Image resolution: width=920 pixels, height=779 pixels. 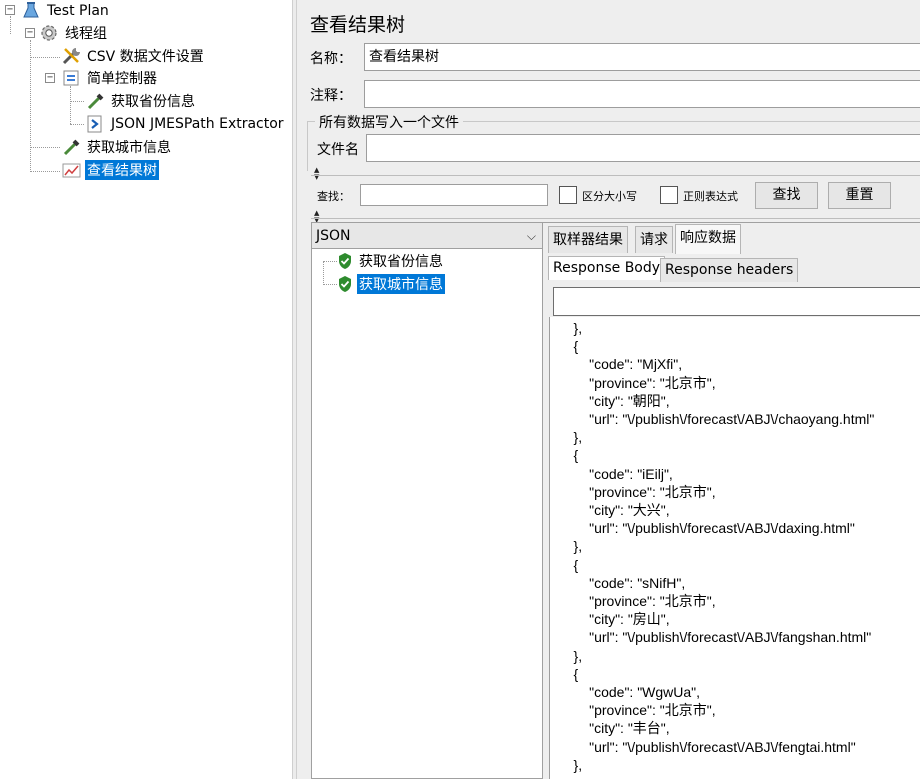 What do you see at coordinates (95, 124) in the screenshot?
I see `extractor-icon` at bounding box center [95, 124].